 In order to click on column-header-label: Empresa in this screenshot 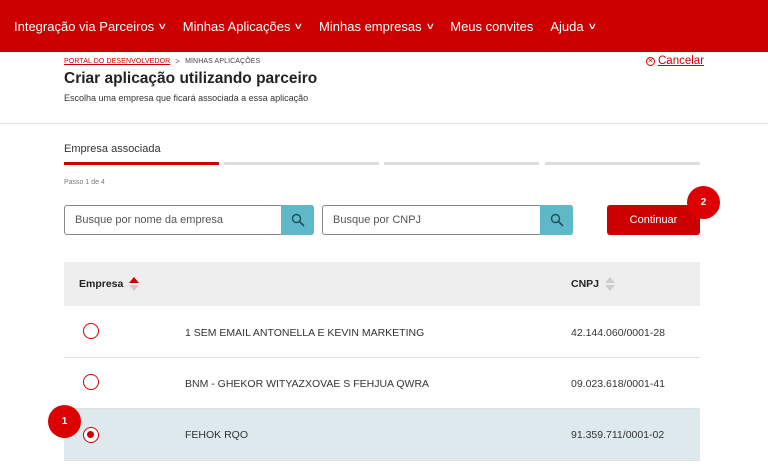, I will do `click(101, 284)`.